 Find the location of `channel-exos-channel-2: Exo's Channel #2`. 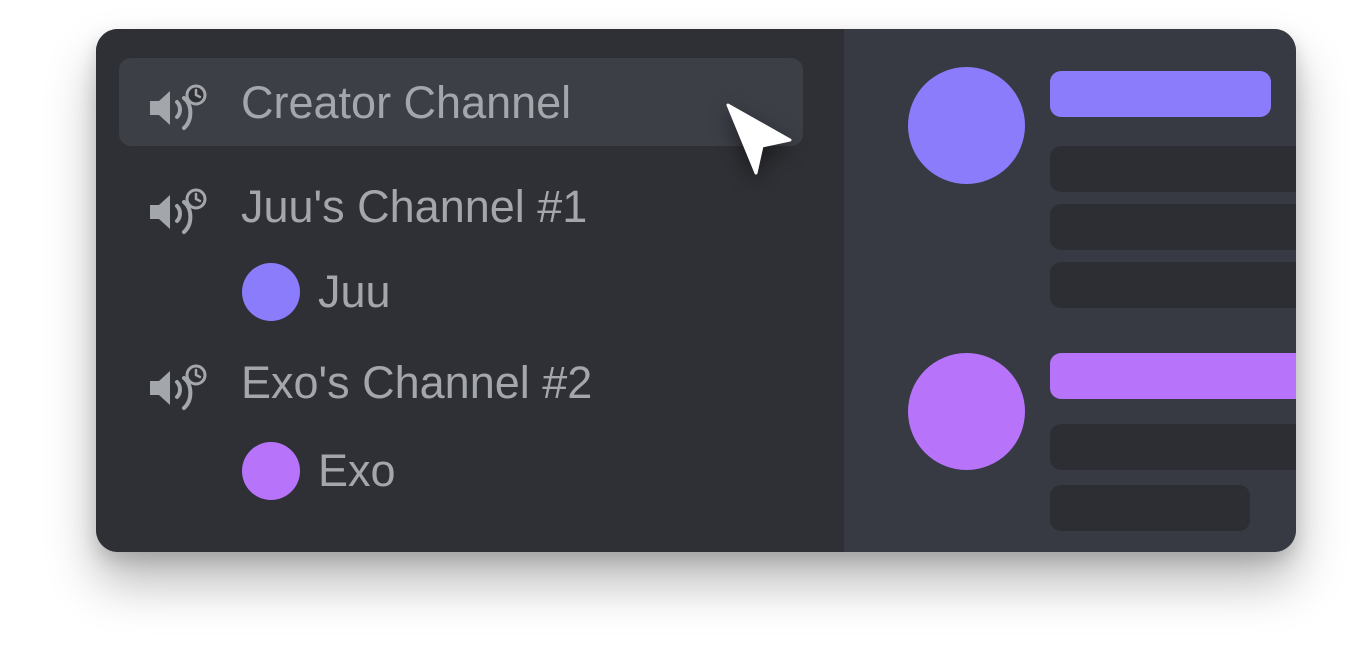

channel-exos-channel-2: Exo's Channel #2 is located at coordinates (461, 382).